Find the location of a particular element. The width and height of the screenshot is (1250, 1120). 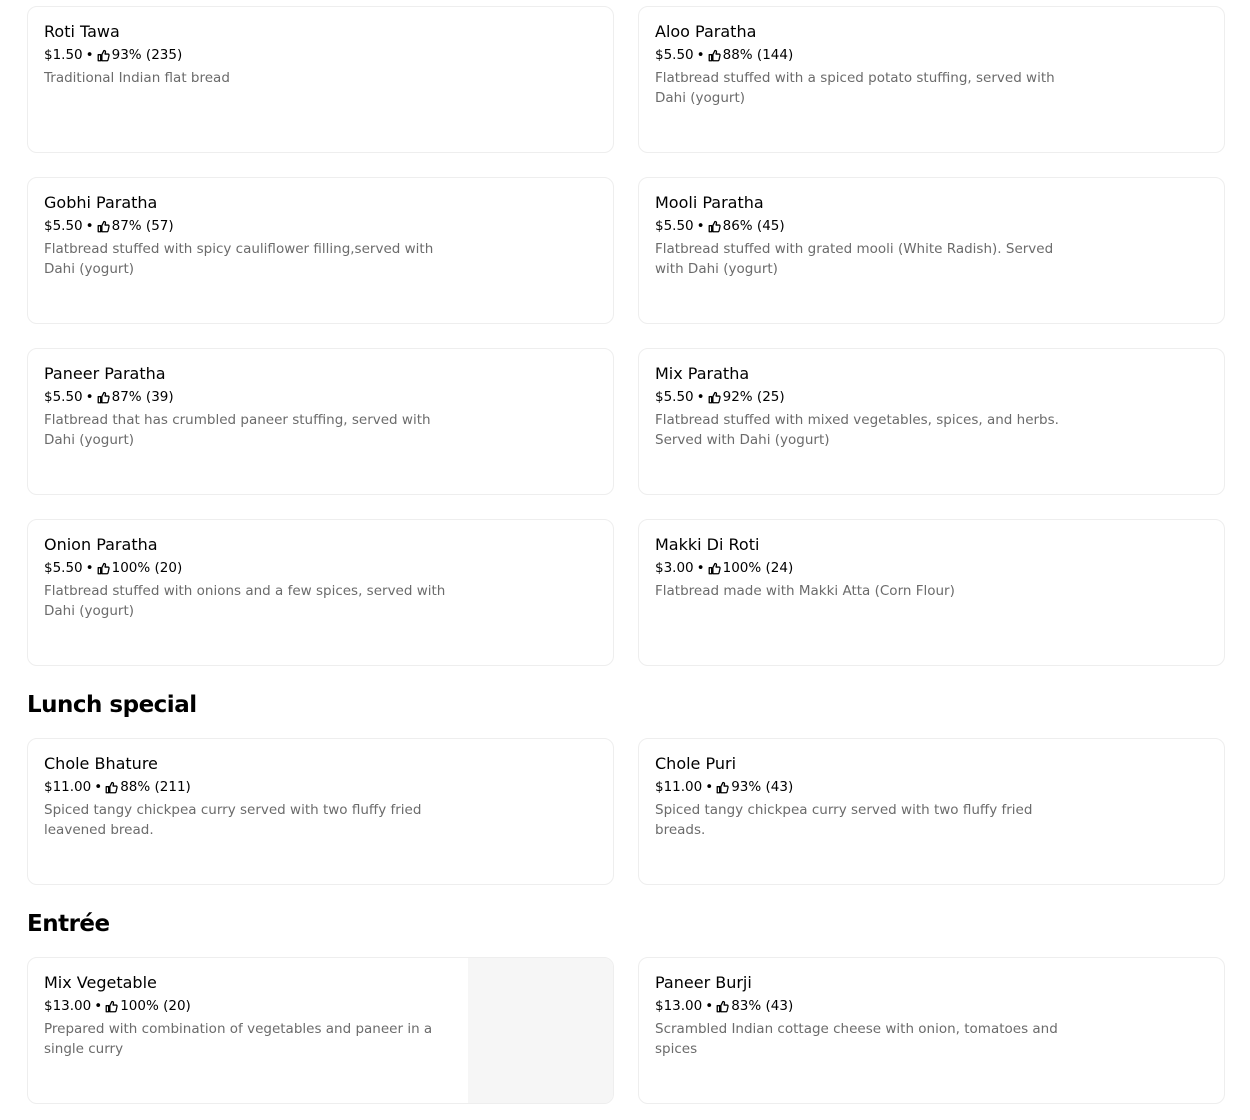

item-rating: 88% (211) is located at coordinates (155, 787).